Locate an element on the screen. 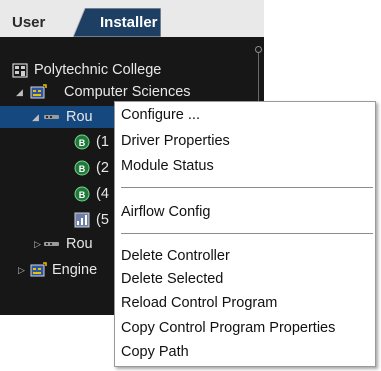  tab-installer: Installer is located at coordinates (117, 22).